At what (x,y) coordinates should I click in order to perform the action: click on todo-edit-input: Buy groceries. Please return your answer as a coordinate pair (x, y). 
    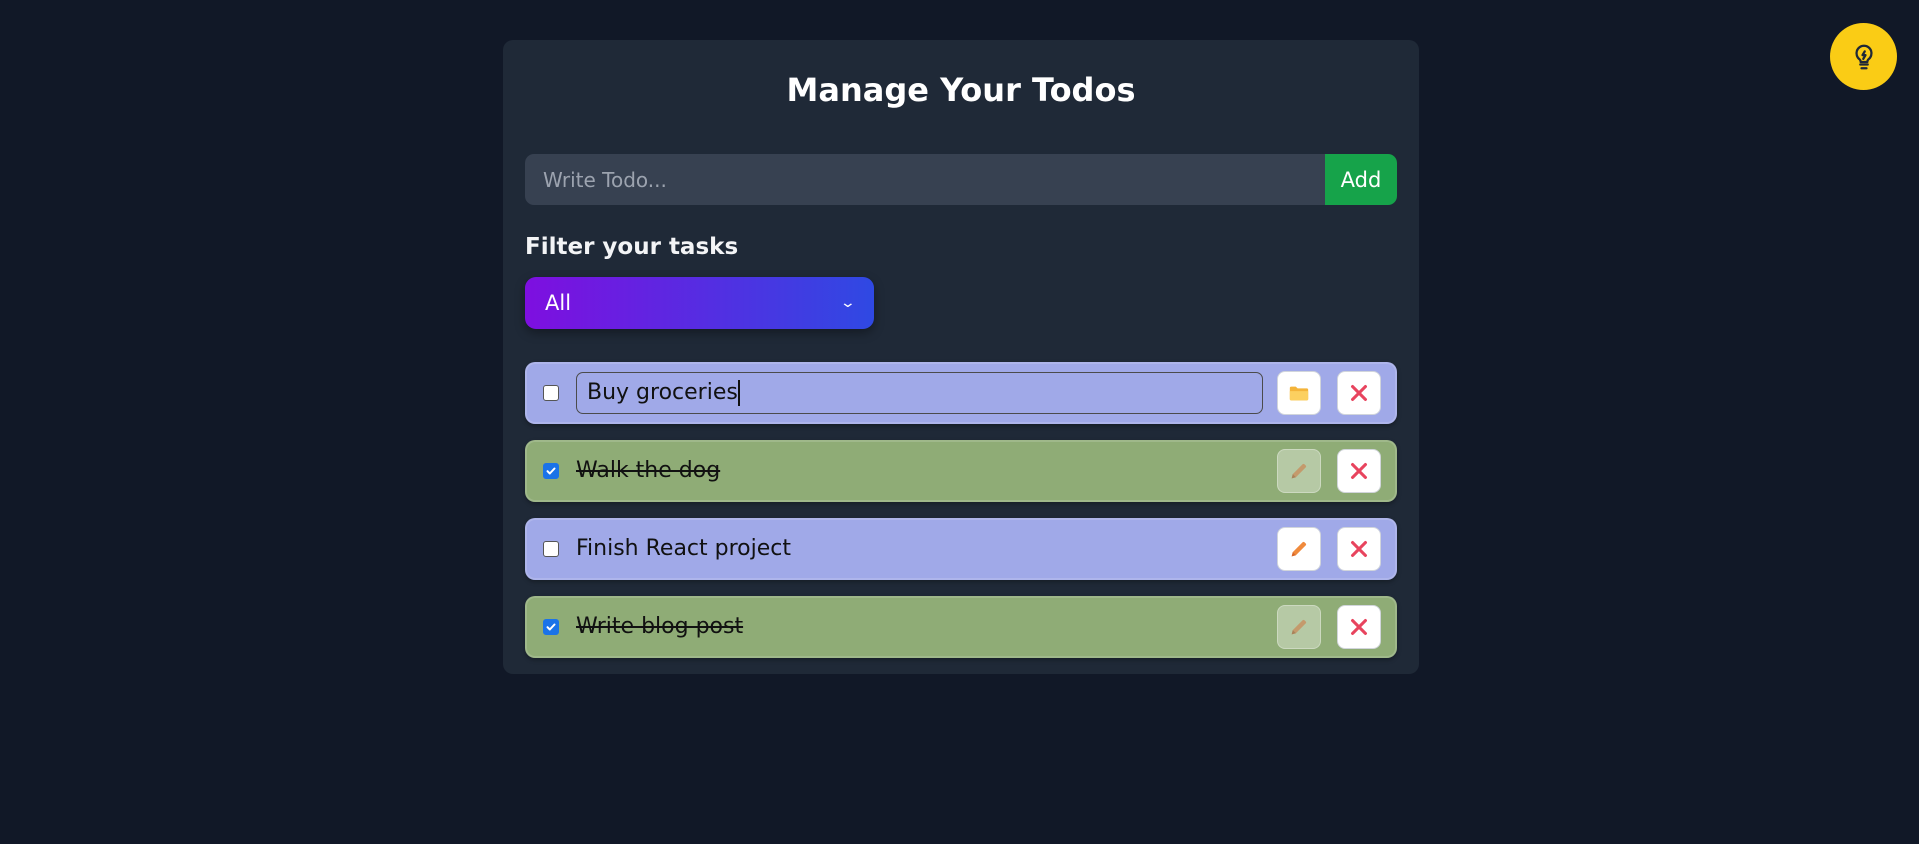
    Looking at the image, I should click on (919, 393).